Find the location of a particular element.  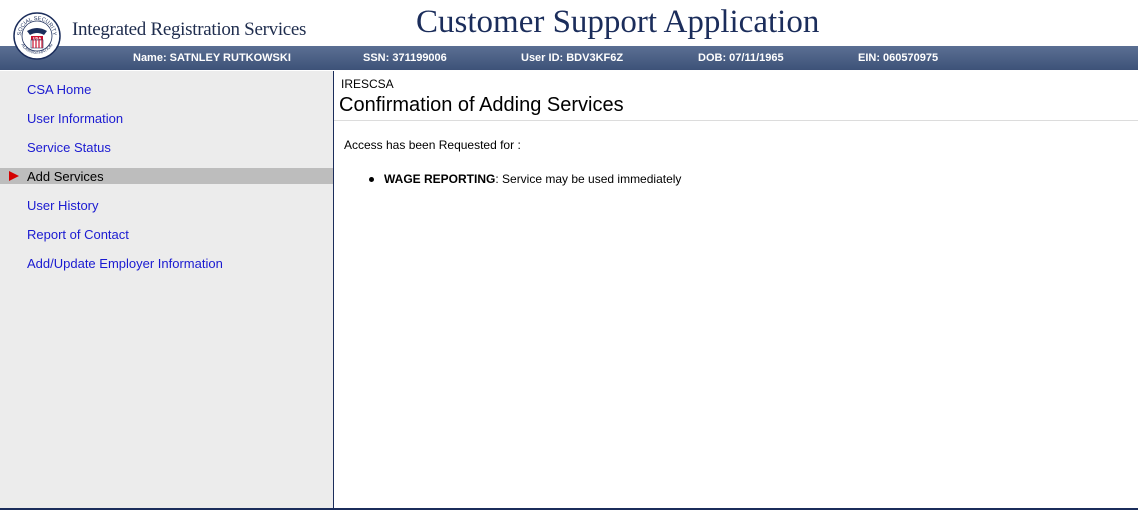

service-name: WAGE REPORTING is located at coordinates (440, 179).